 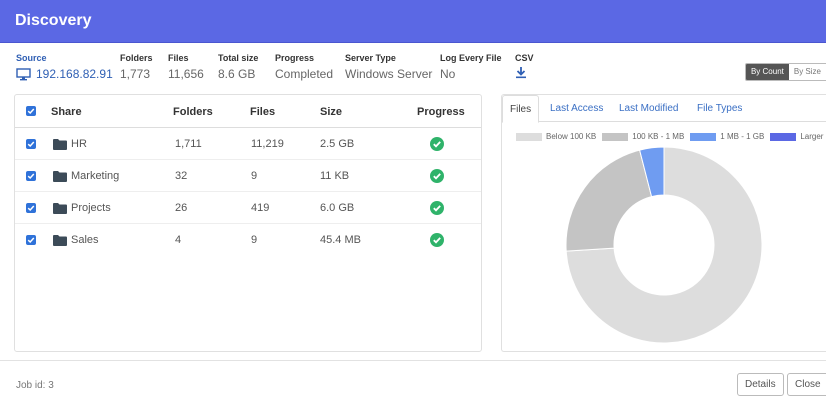 What do you see at coordinates (53, 20) in the screenshot?
I see `dialog-title: Discovery` at bounding box center [53, 20].